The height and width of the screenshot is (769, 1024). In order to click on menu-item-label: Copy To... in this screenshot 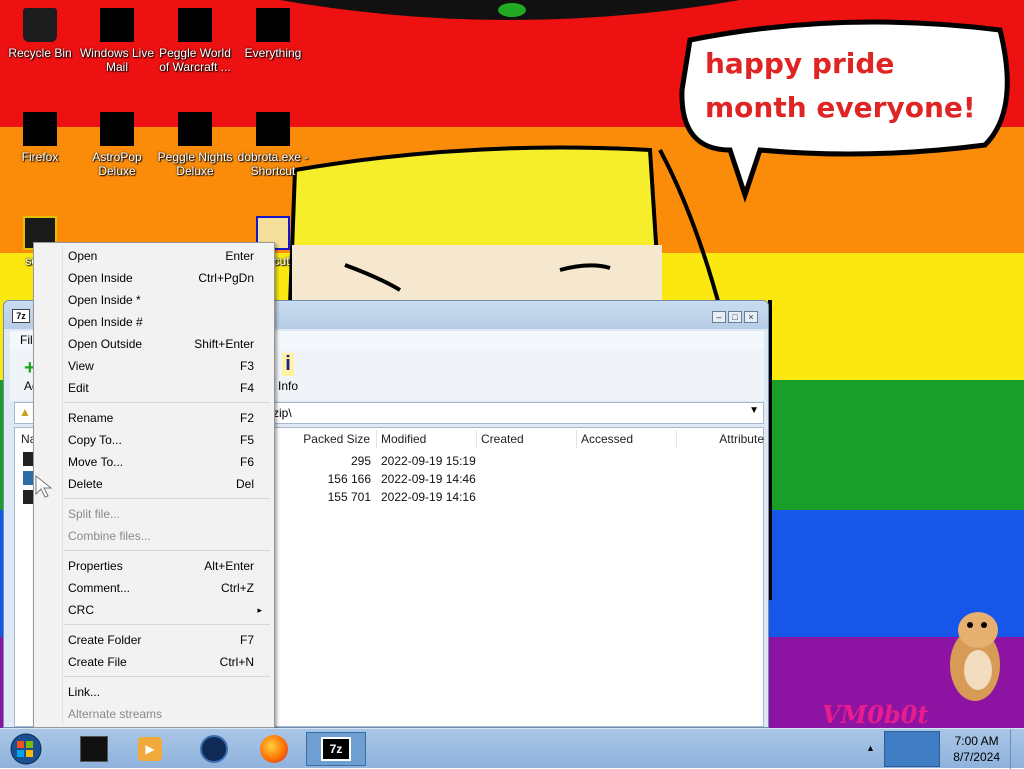, I will do `click(95, 440)`.